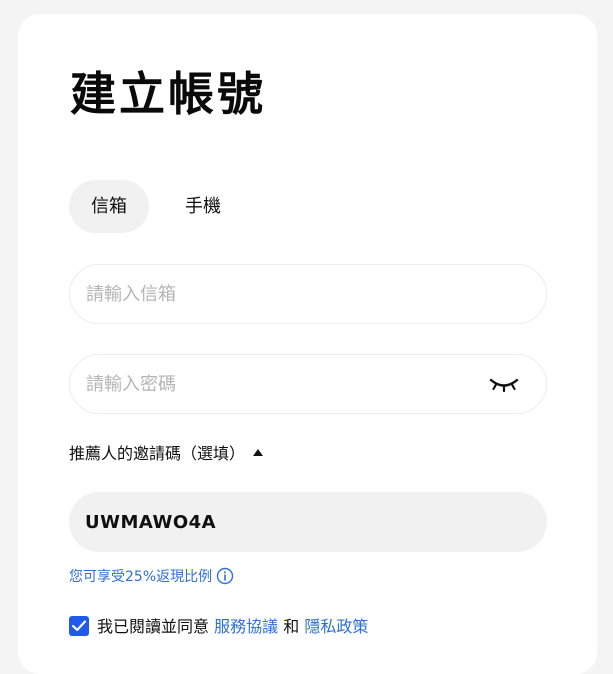  What do you see at coordinates (291, 626) in the screenshot?
I see `agreement-conjunction: 和` at bounding box center [291, 626].